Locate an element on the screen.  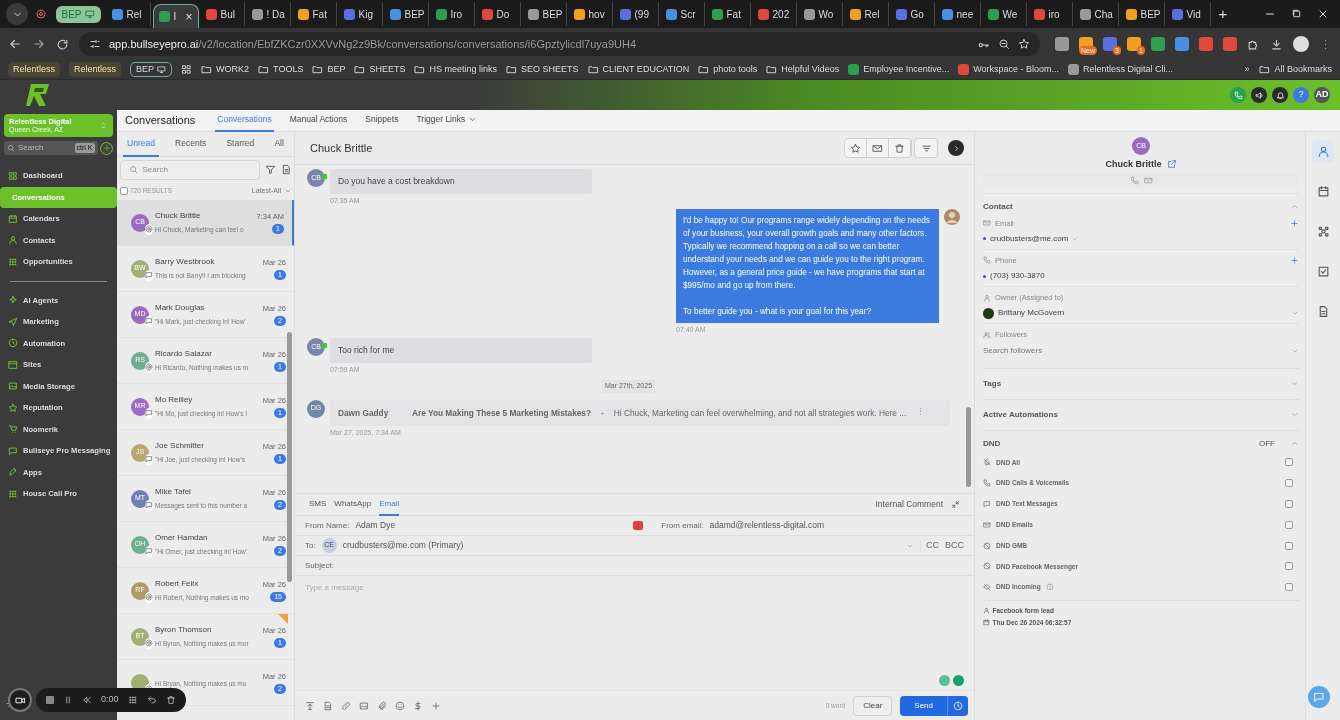
select-all-checkbox is located at coordinates (123, 191).